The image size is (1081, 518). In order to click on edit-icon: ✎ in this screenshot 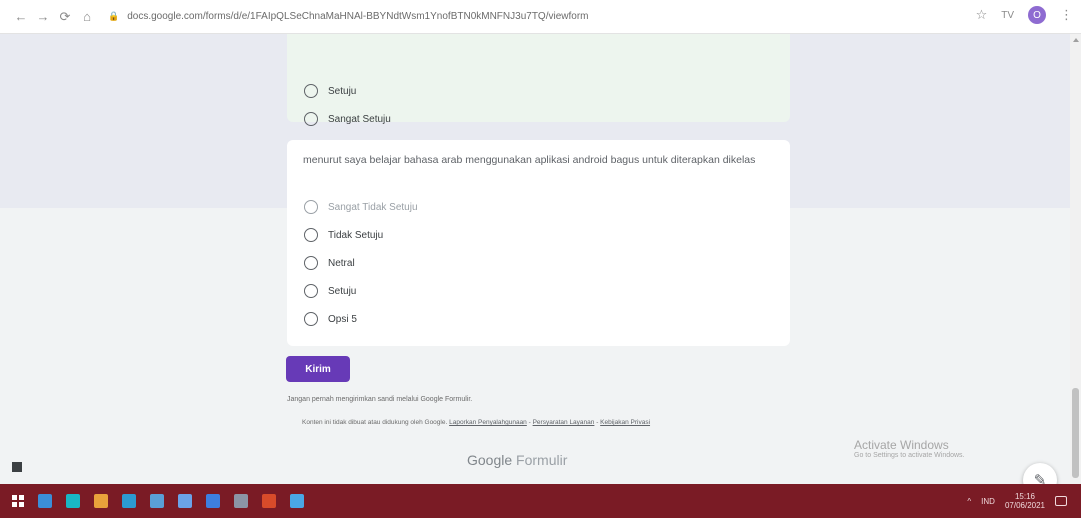, I will do `click(1040, 473)`.